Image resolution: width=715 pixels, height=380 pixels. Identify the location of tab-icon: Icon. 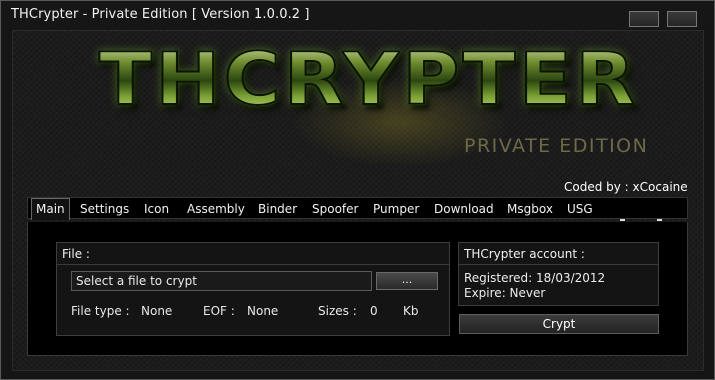
(156, 209).